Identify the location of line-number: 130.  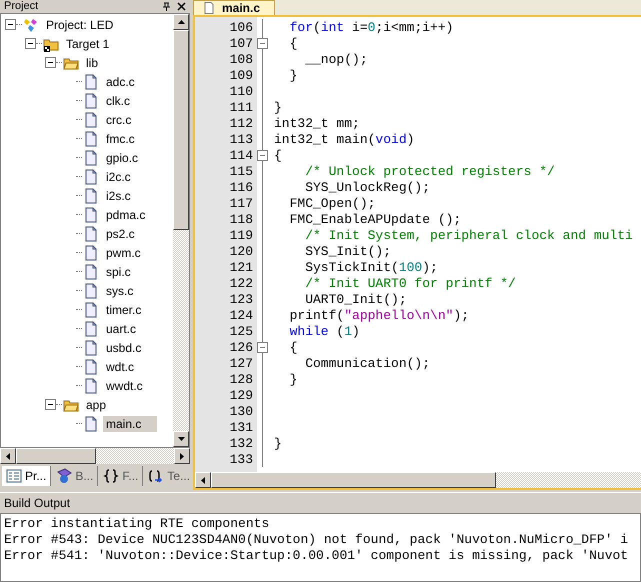
(241, 411).